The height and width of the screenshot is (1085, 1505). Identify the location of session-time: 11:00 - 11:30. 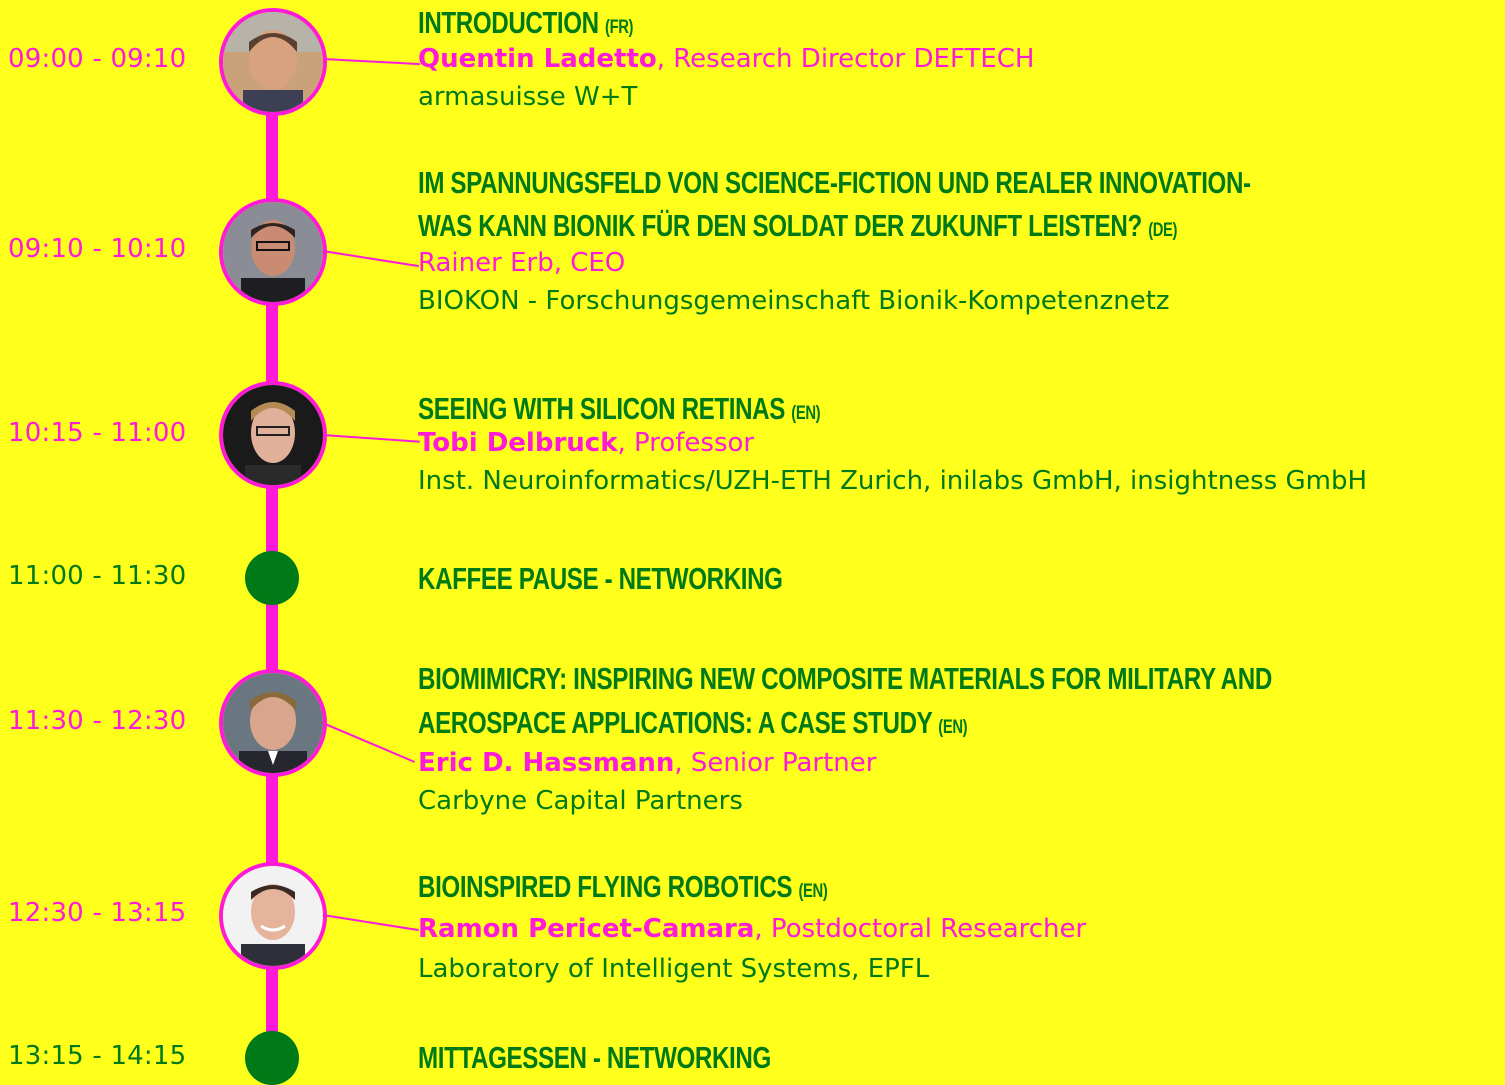
(97, 576).